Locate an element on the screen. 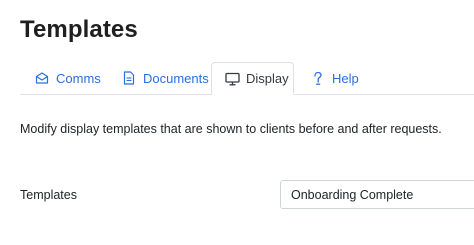 The height and width of the screenshot is (245, 474). tab-display: Display is located at coordinates (252, 78).